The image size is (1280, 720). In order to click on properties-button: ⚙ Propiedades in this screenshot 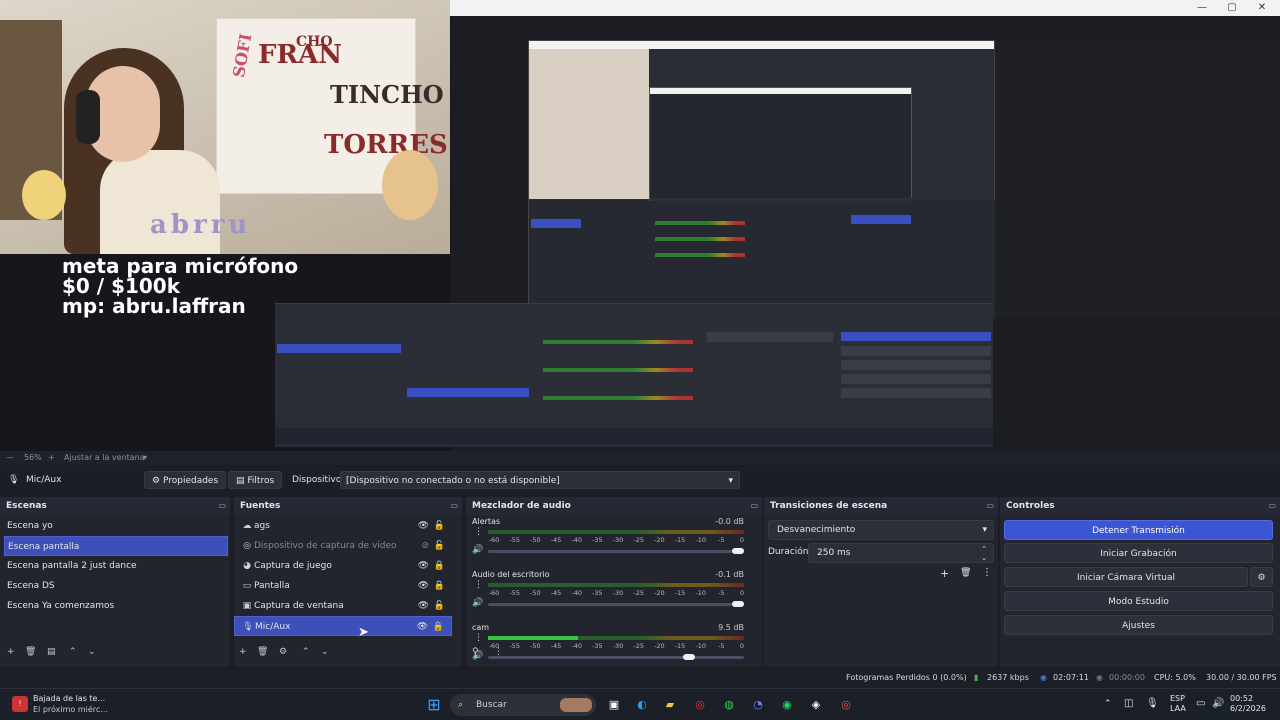, I will do `click(185, 480)`.